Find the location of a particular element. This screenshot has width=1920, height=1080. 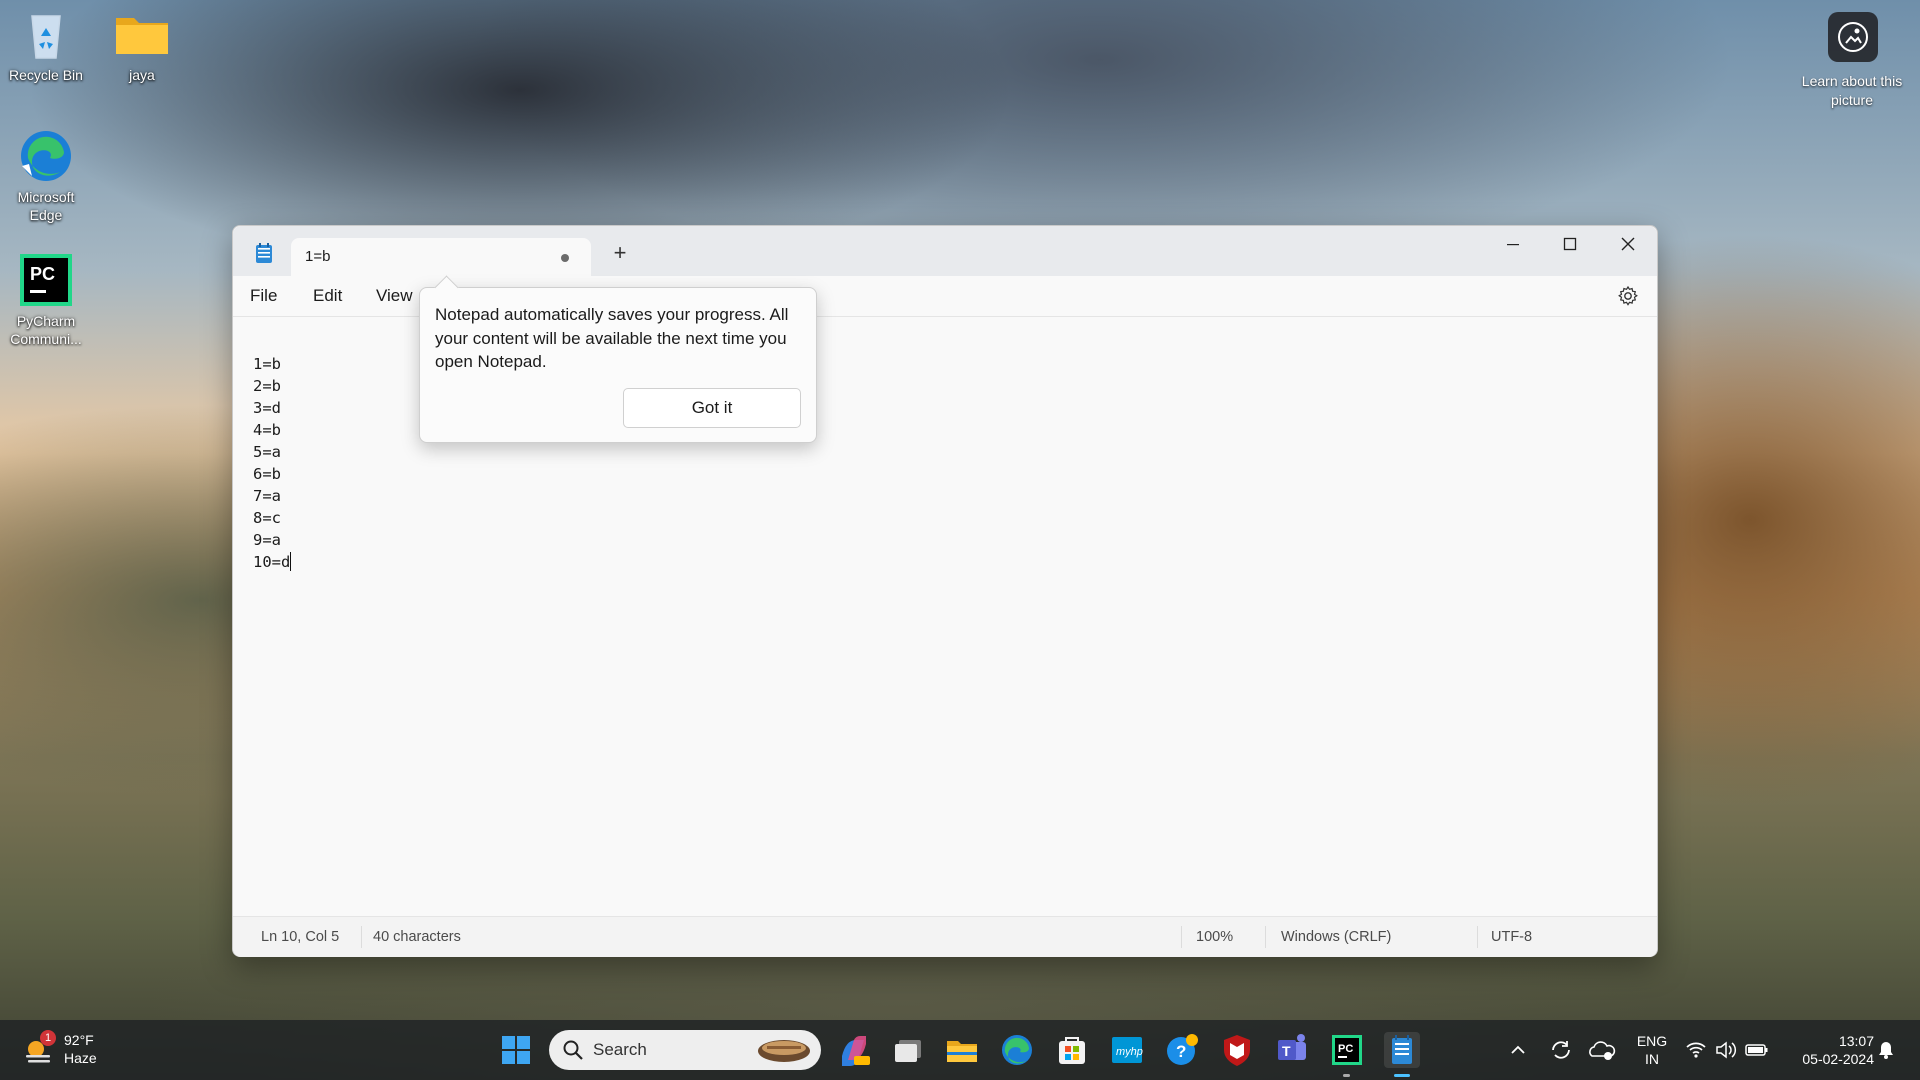

menu-file: File is located at coordinates (263, 296).